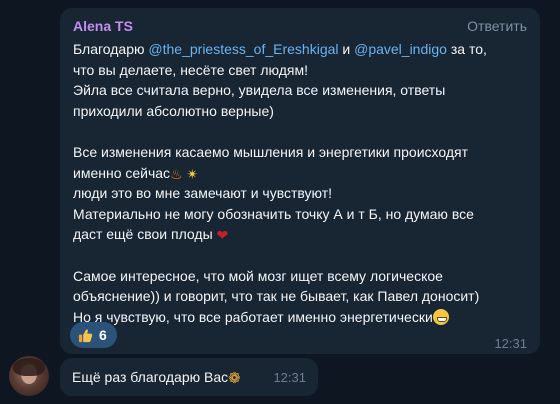 The height and width of the screenshot is (404, 560). What do you see at coordinates (192, 174) in the screenshot?
I see `dizzy-icon: ✴` at bounding box center [192, 174].